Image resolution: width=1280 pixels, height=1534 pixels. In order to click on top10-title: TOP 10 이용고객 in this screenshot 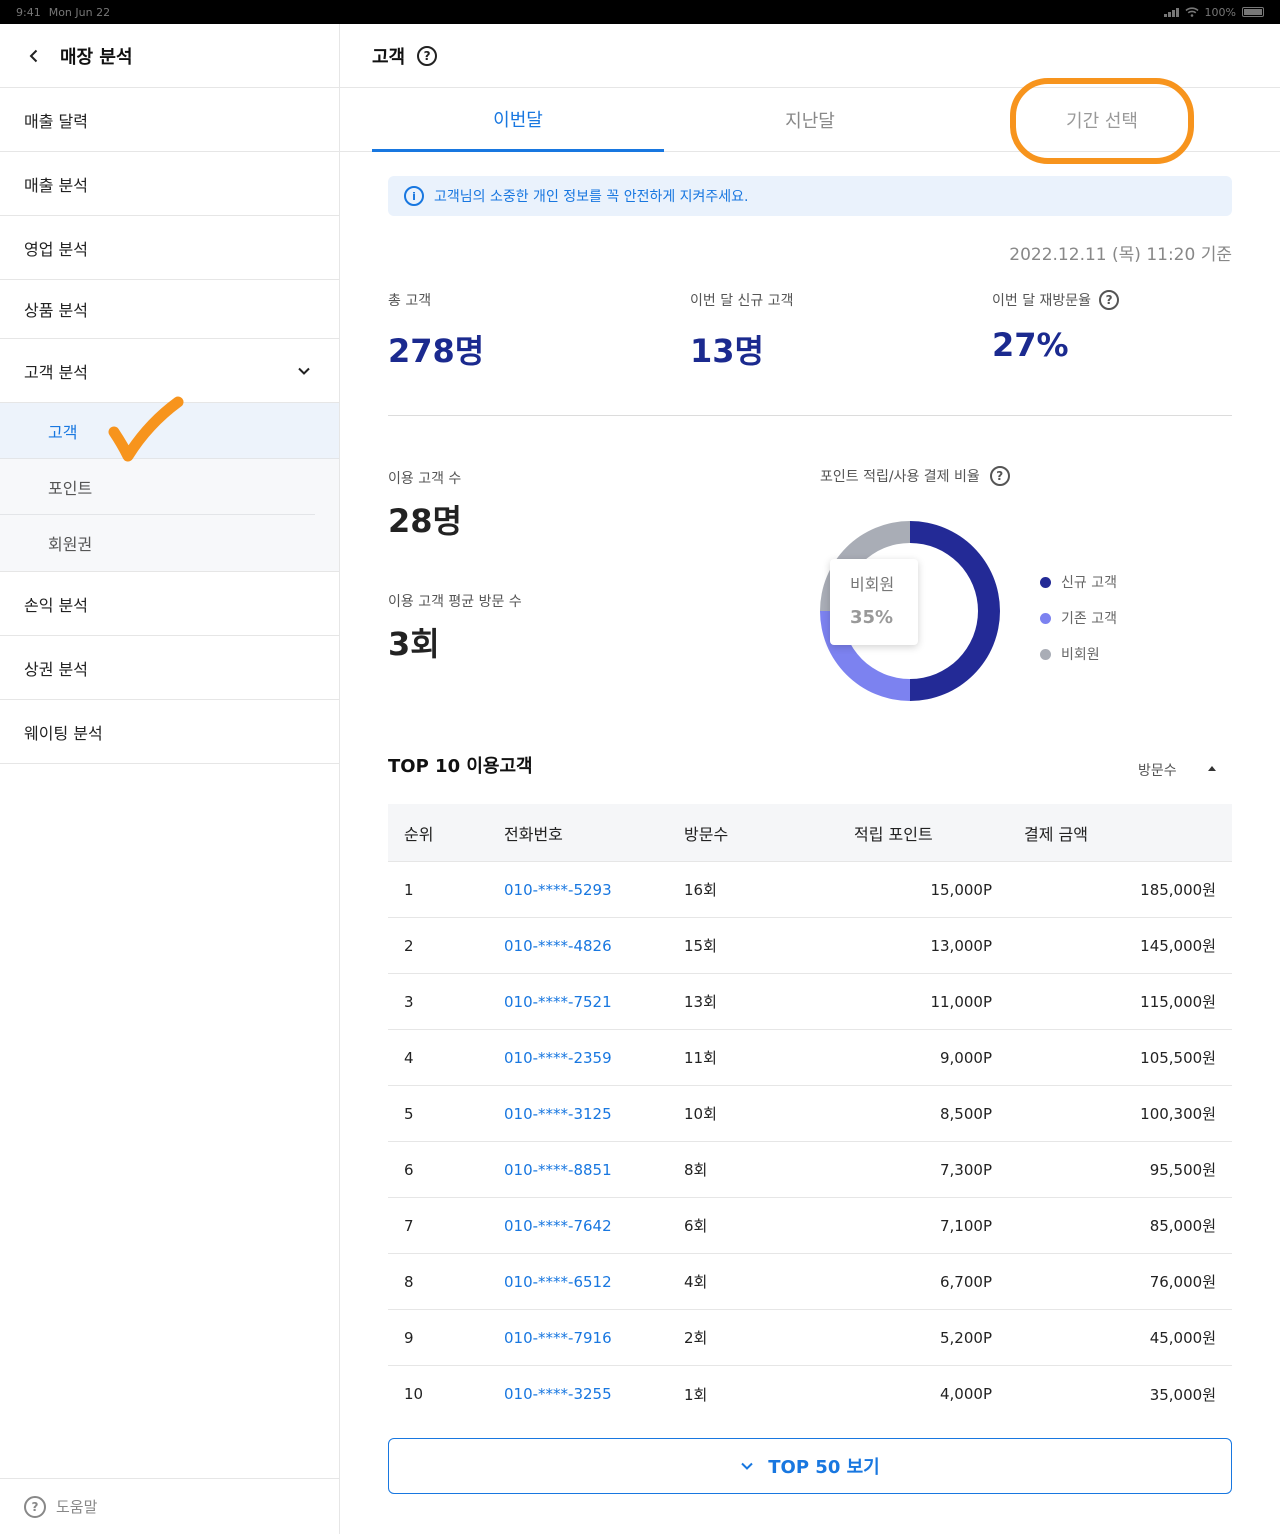, I will do `click(460, 766)`.